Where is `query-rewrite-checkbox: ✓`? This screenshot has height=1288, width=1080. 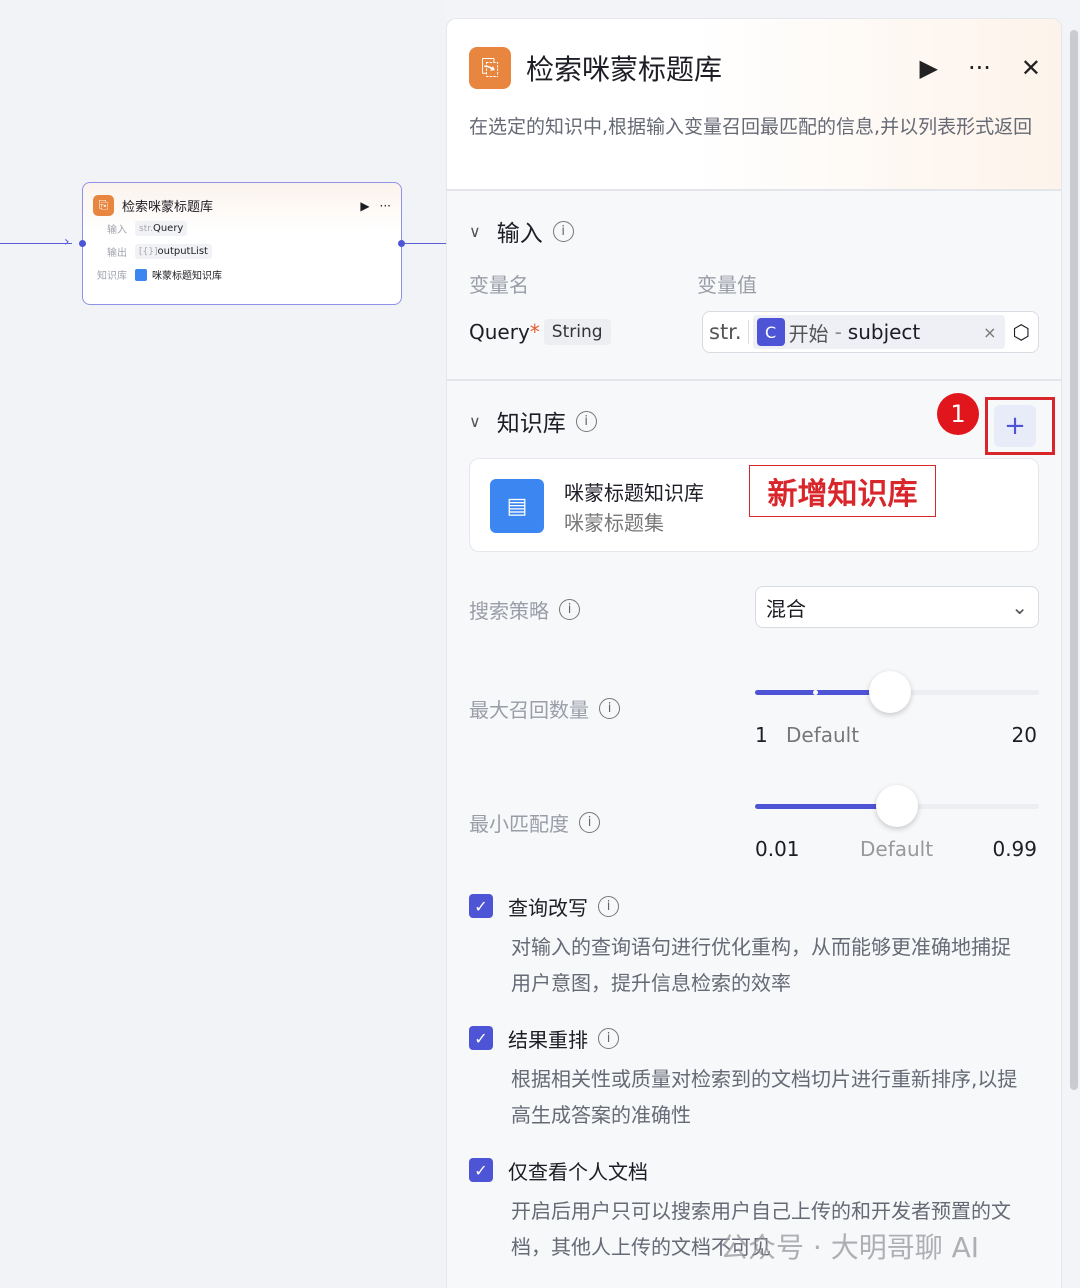
query-rewrite-checkbox: ✓ is located at coordinates (481, 906).